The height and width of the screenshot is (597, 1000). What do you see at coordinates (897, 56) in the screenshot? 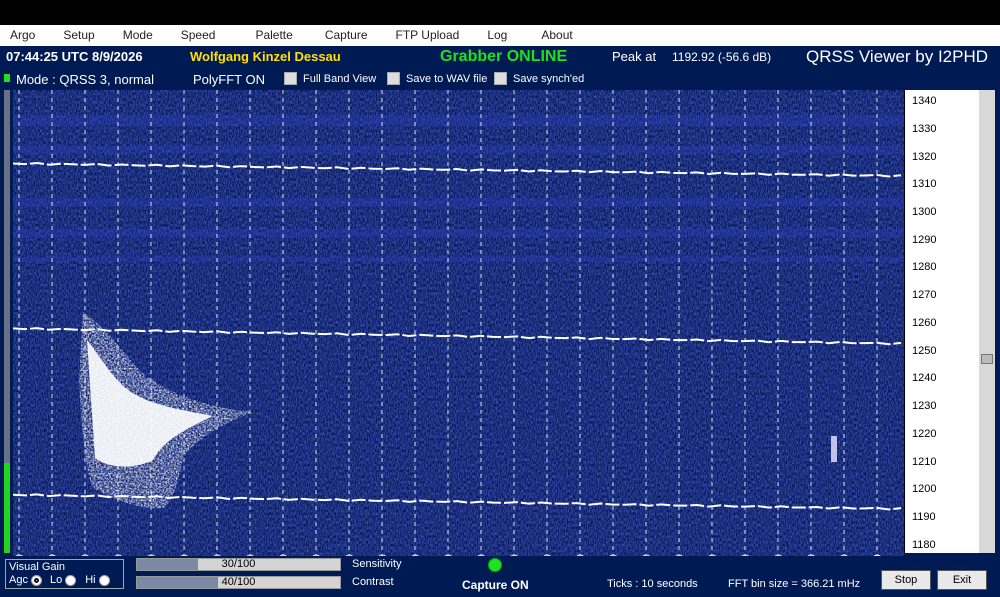
I see `app-brand: QRSS Viewer by I2PHD` at bounding box center [897, 56].